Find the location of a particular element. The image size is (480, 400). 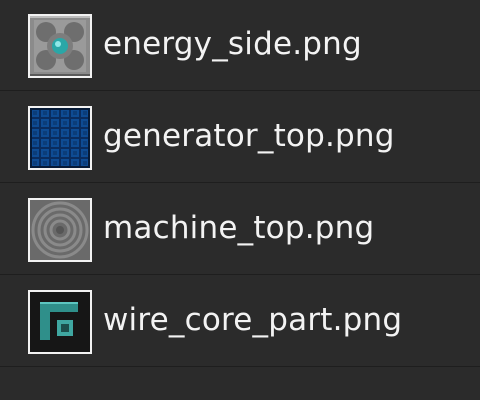

file-name: generator_top.png is located at coordinates (249, 136).